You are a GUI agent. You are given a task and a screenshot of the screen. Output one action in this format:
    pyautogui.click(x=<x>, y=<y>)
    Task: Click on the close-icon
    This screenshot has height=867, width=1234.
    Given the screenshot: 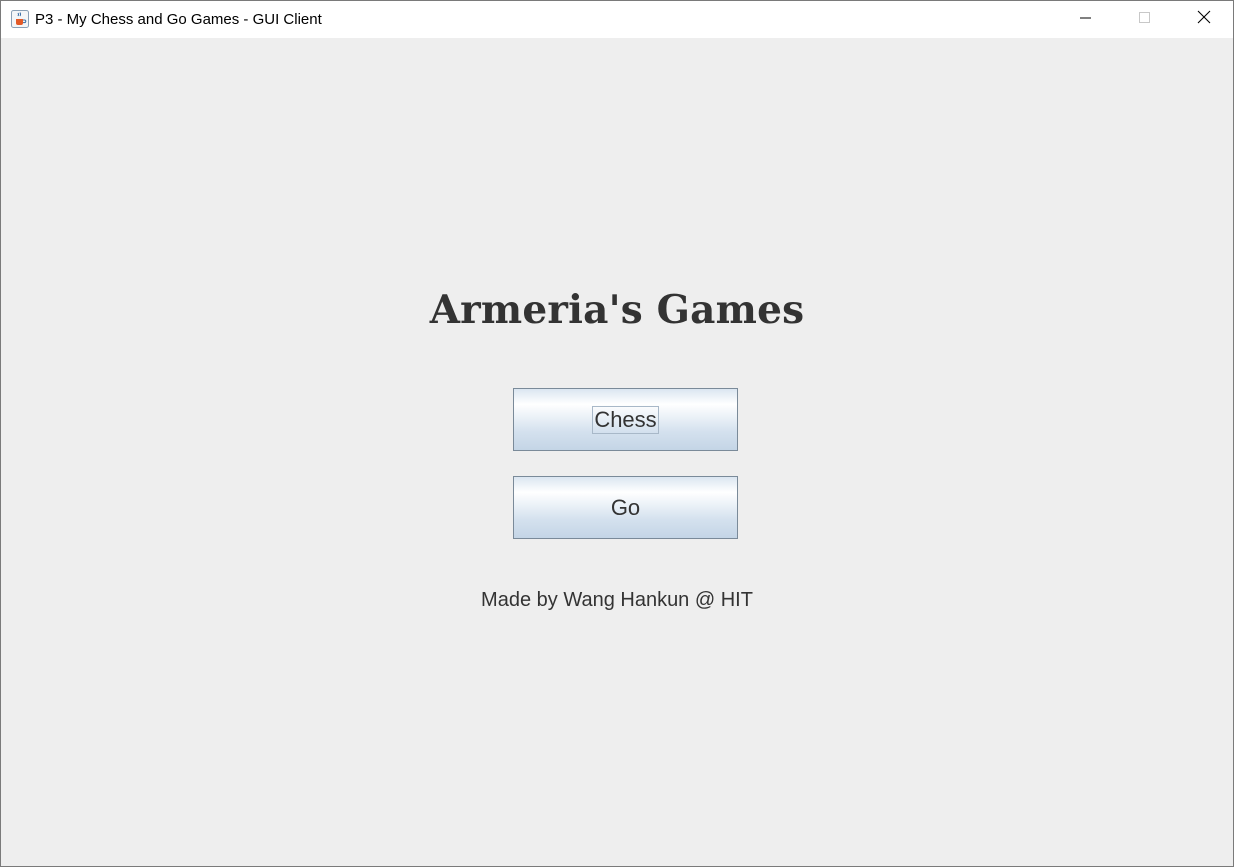 What is the action you would take?
    pyautogui.click(x=1204, y=19)
    